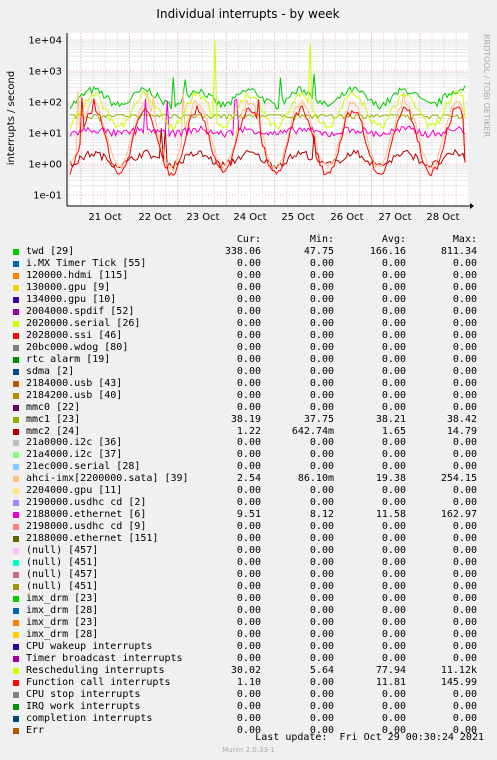  I want to click on legend-series-name: 20bc000.wdog [80], so click(77, 347).